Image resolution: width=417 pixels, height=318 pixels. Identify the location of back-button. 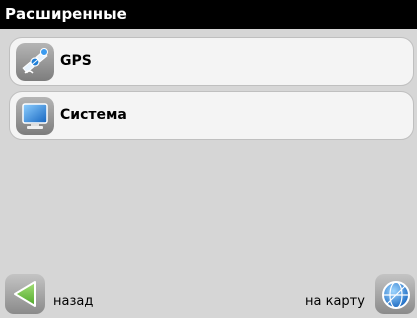
(25, 294).